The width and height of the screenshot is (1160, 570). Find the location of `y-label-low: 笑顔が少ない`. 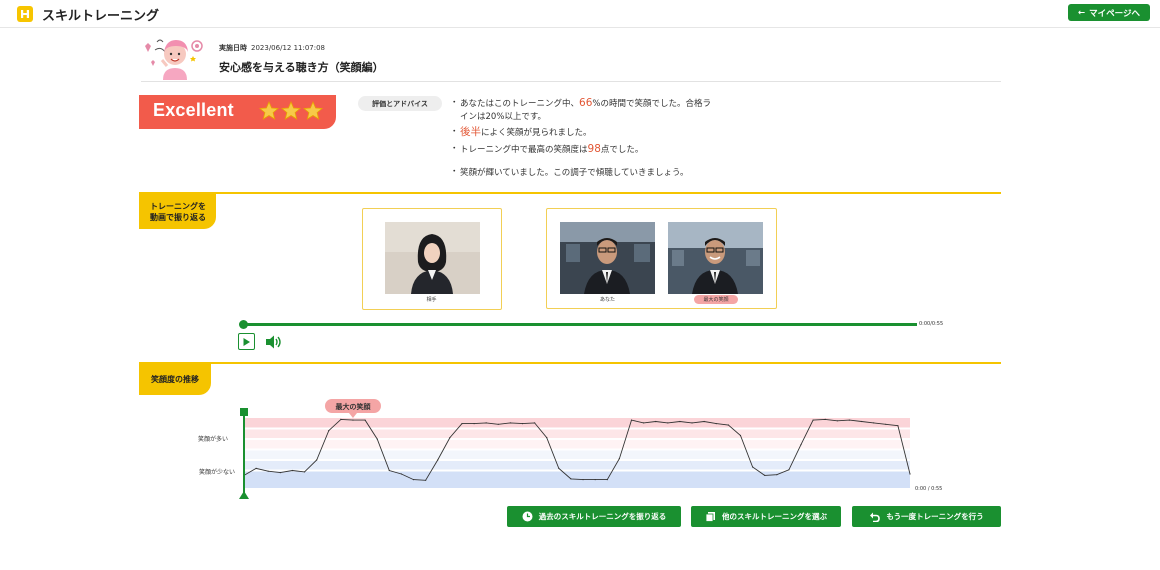

y-label-low: 笑顔が少ない is located at coordinates (217, 472).